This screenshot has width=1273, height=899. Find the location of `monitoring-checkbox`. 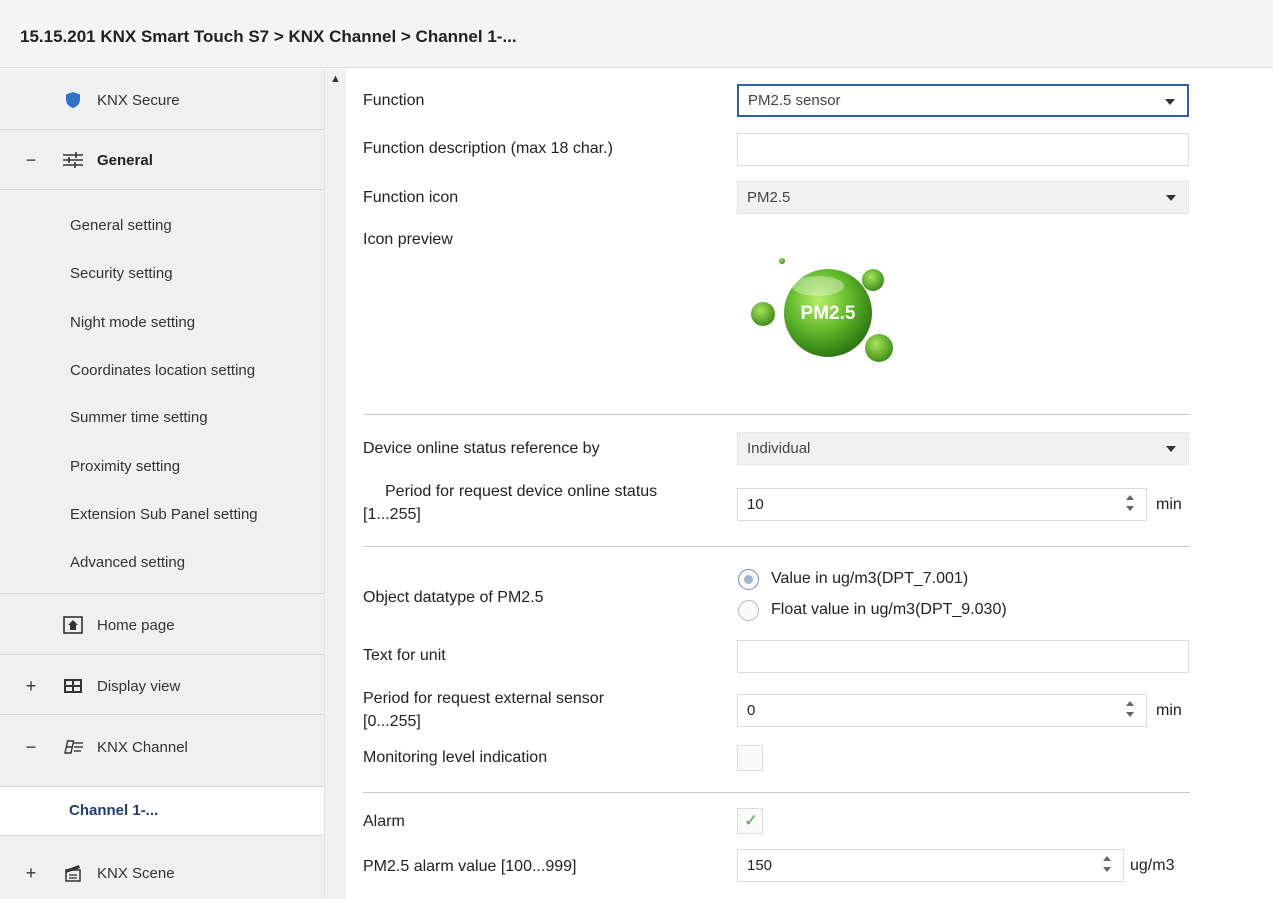

monitoring-checkbox is located at coordinates (750, 758).